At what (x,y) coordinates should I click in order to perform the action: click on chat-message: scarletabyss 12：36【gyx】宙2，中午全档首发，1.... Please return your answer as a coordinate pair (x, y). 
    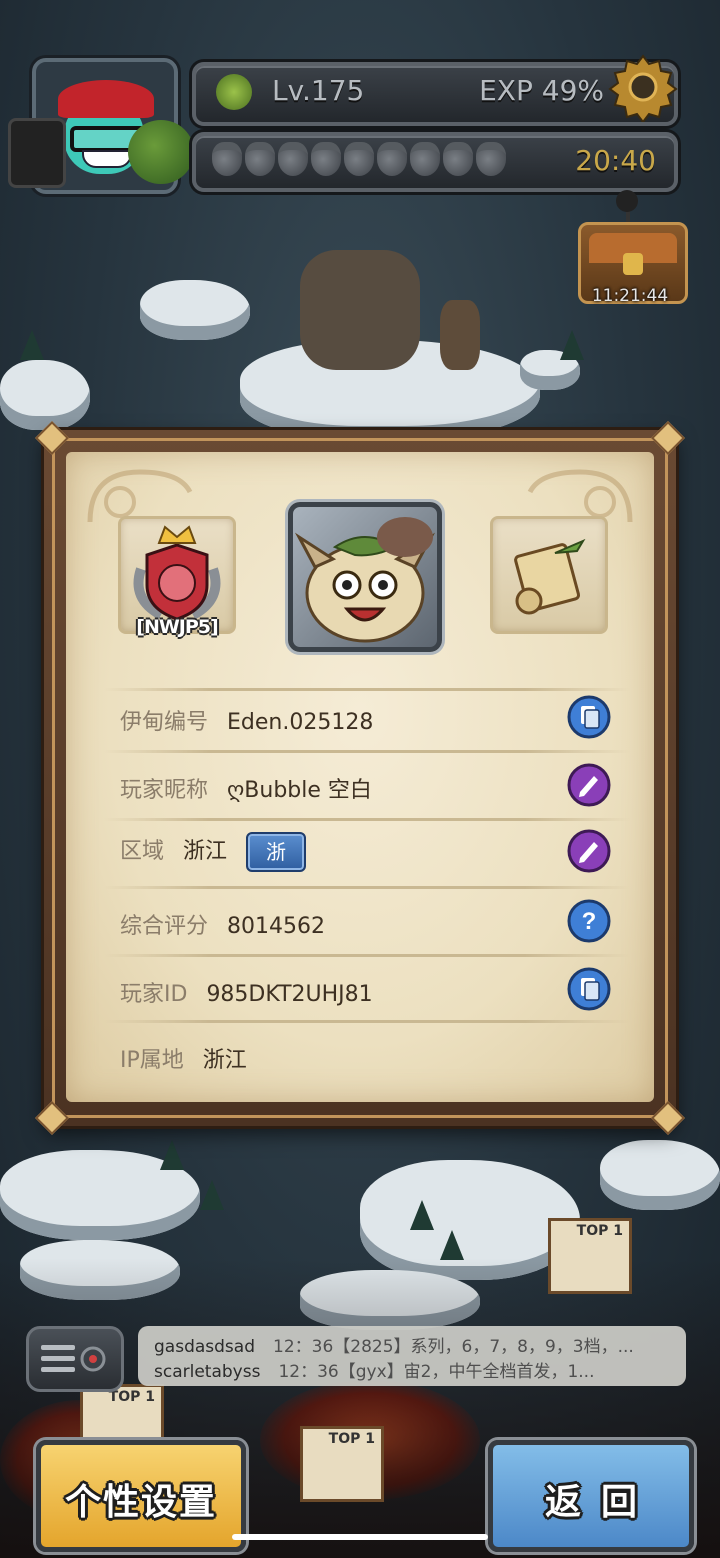
    Looking at the image, I should click on (374, 1372).